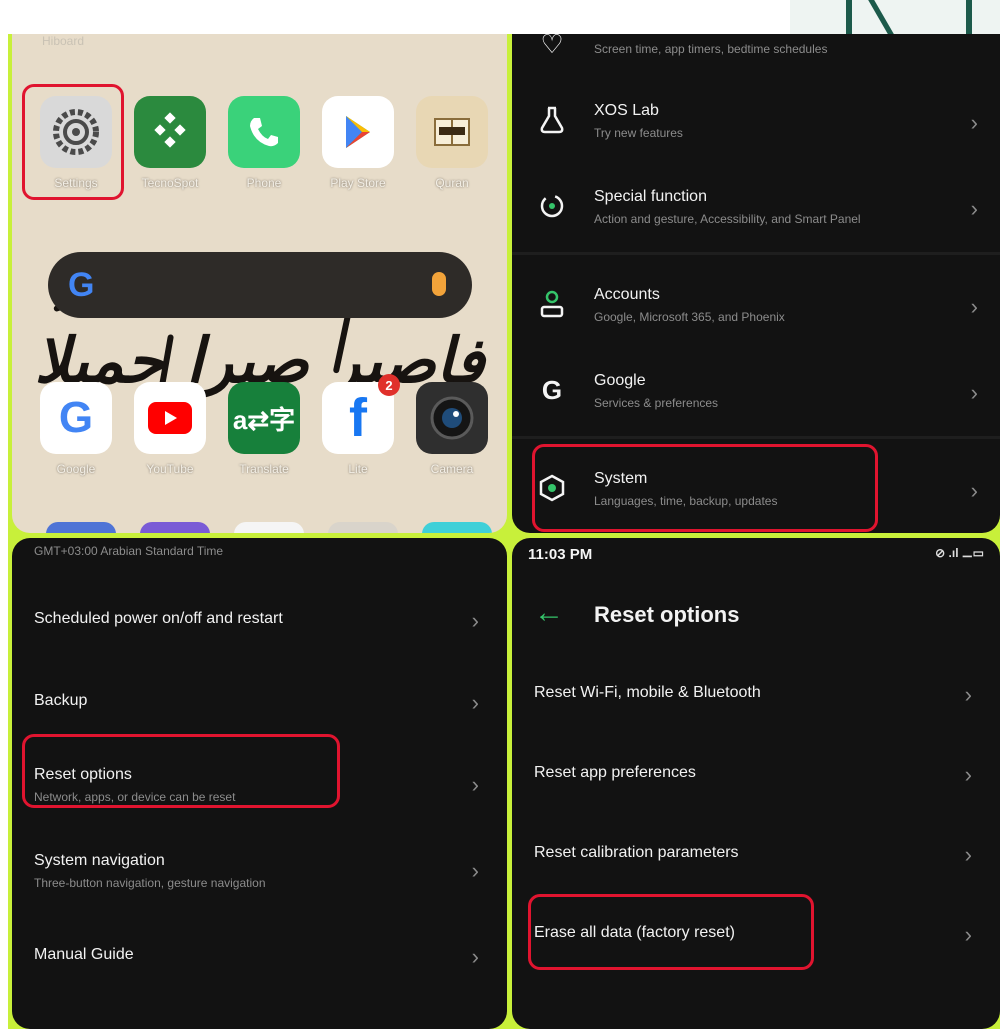 This screenshot has width=1000, height=1029. What do you see at coordinates (552, 304) in the screenshot?
I see `account-icon` at bounding box center [552, 304].